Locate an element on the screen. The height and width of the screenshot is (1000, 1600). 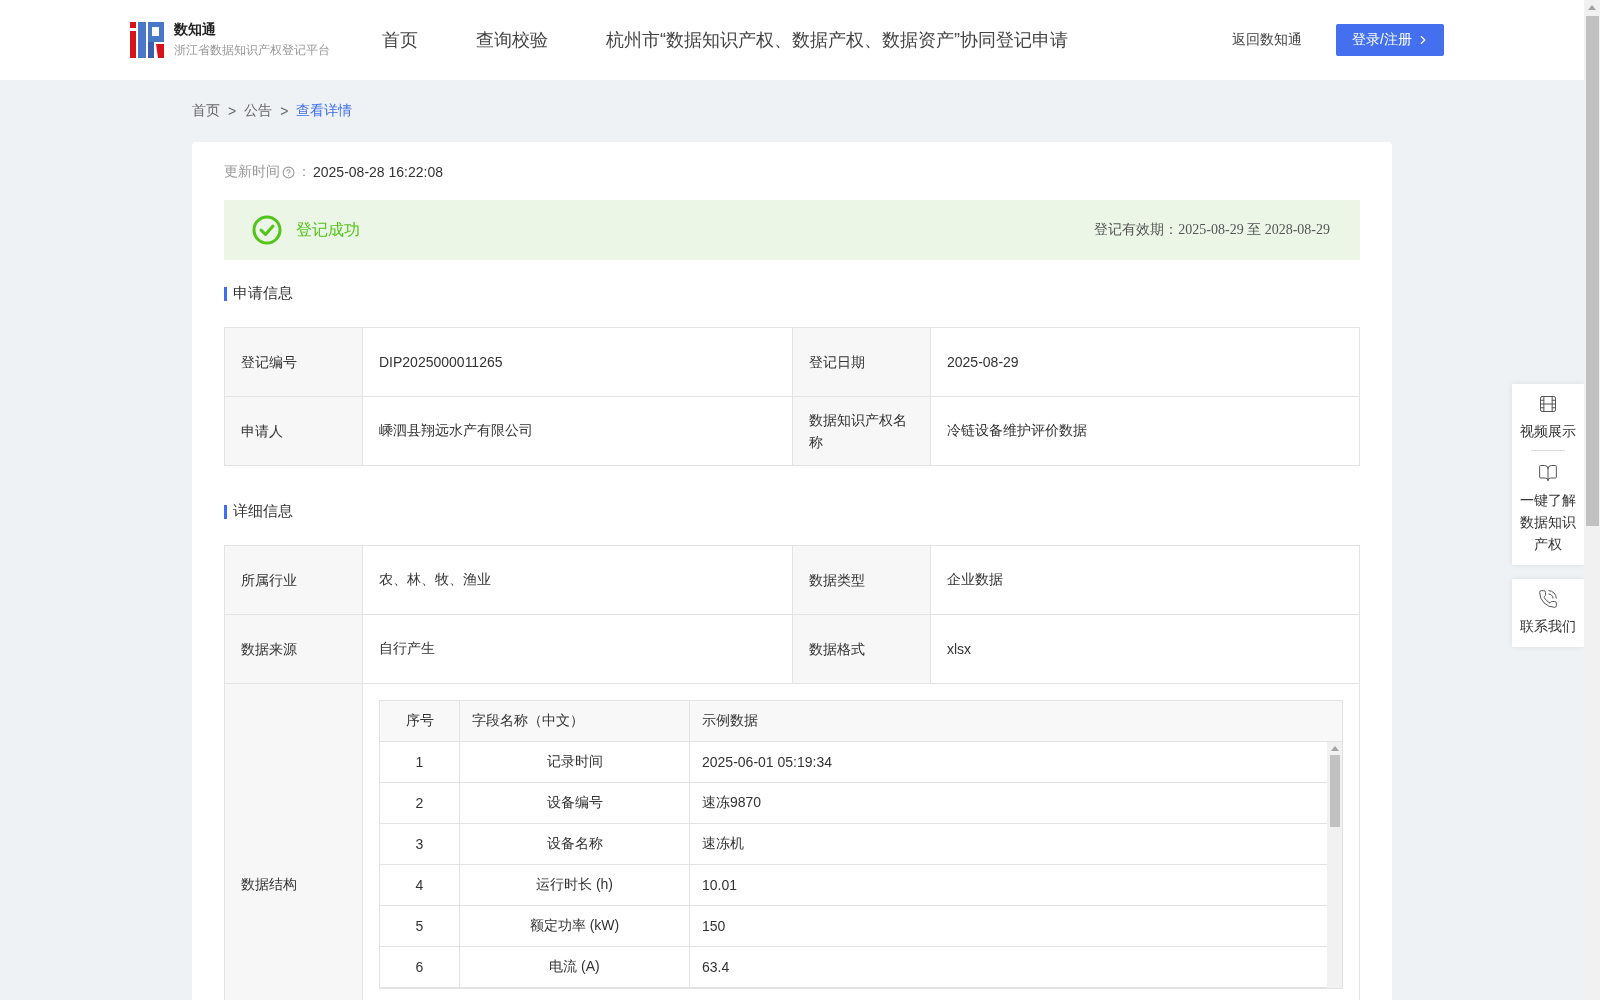
help-icon is located at coordinates (288, 172).